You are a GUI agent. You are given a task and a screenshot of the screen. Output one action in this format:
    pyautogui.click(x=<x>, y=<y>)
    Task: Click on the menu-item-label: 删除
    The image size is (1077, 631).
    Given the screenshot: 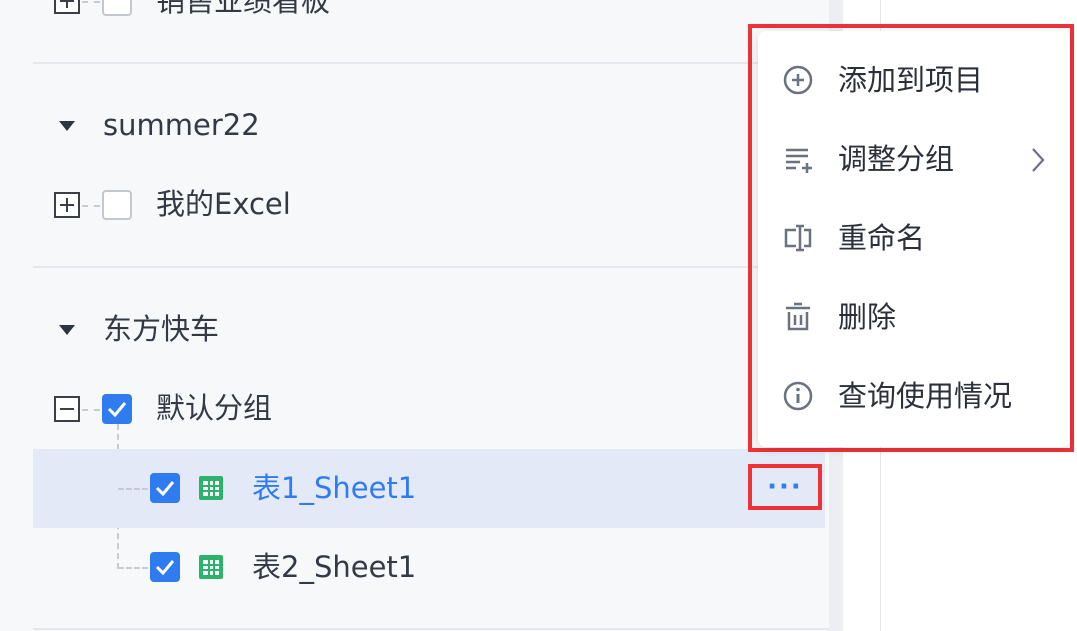 What is the action you would take?
    pyautogui.click(x=867, y=317)
    